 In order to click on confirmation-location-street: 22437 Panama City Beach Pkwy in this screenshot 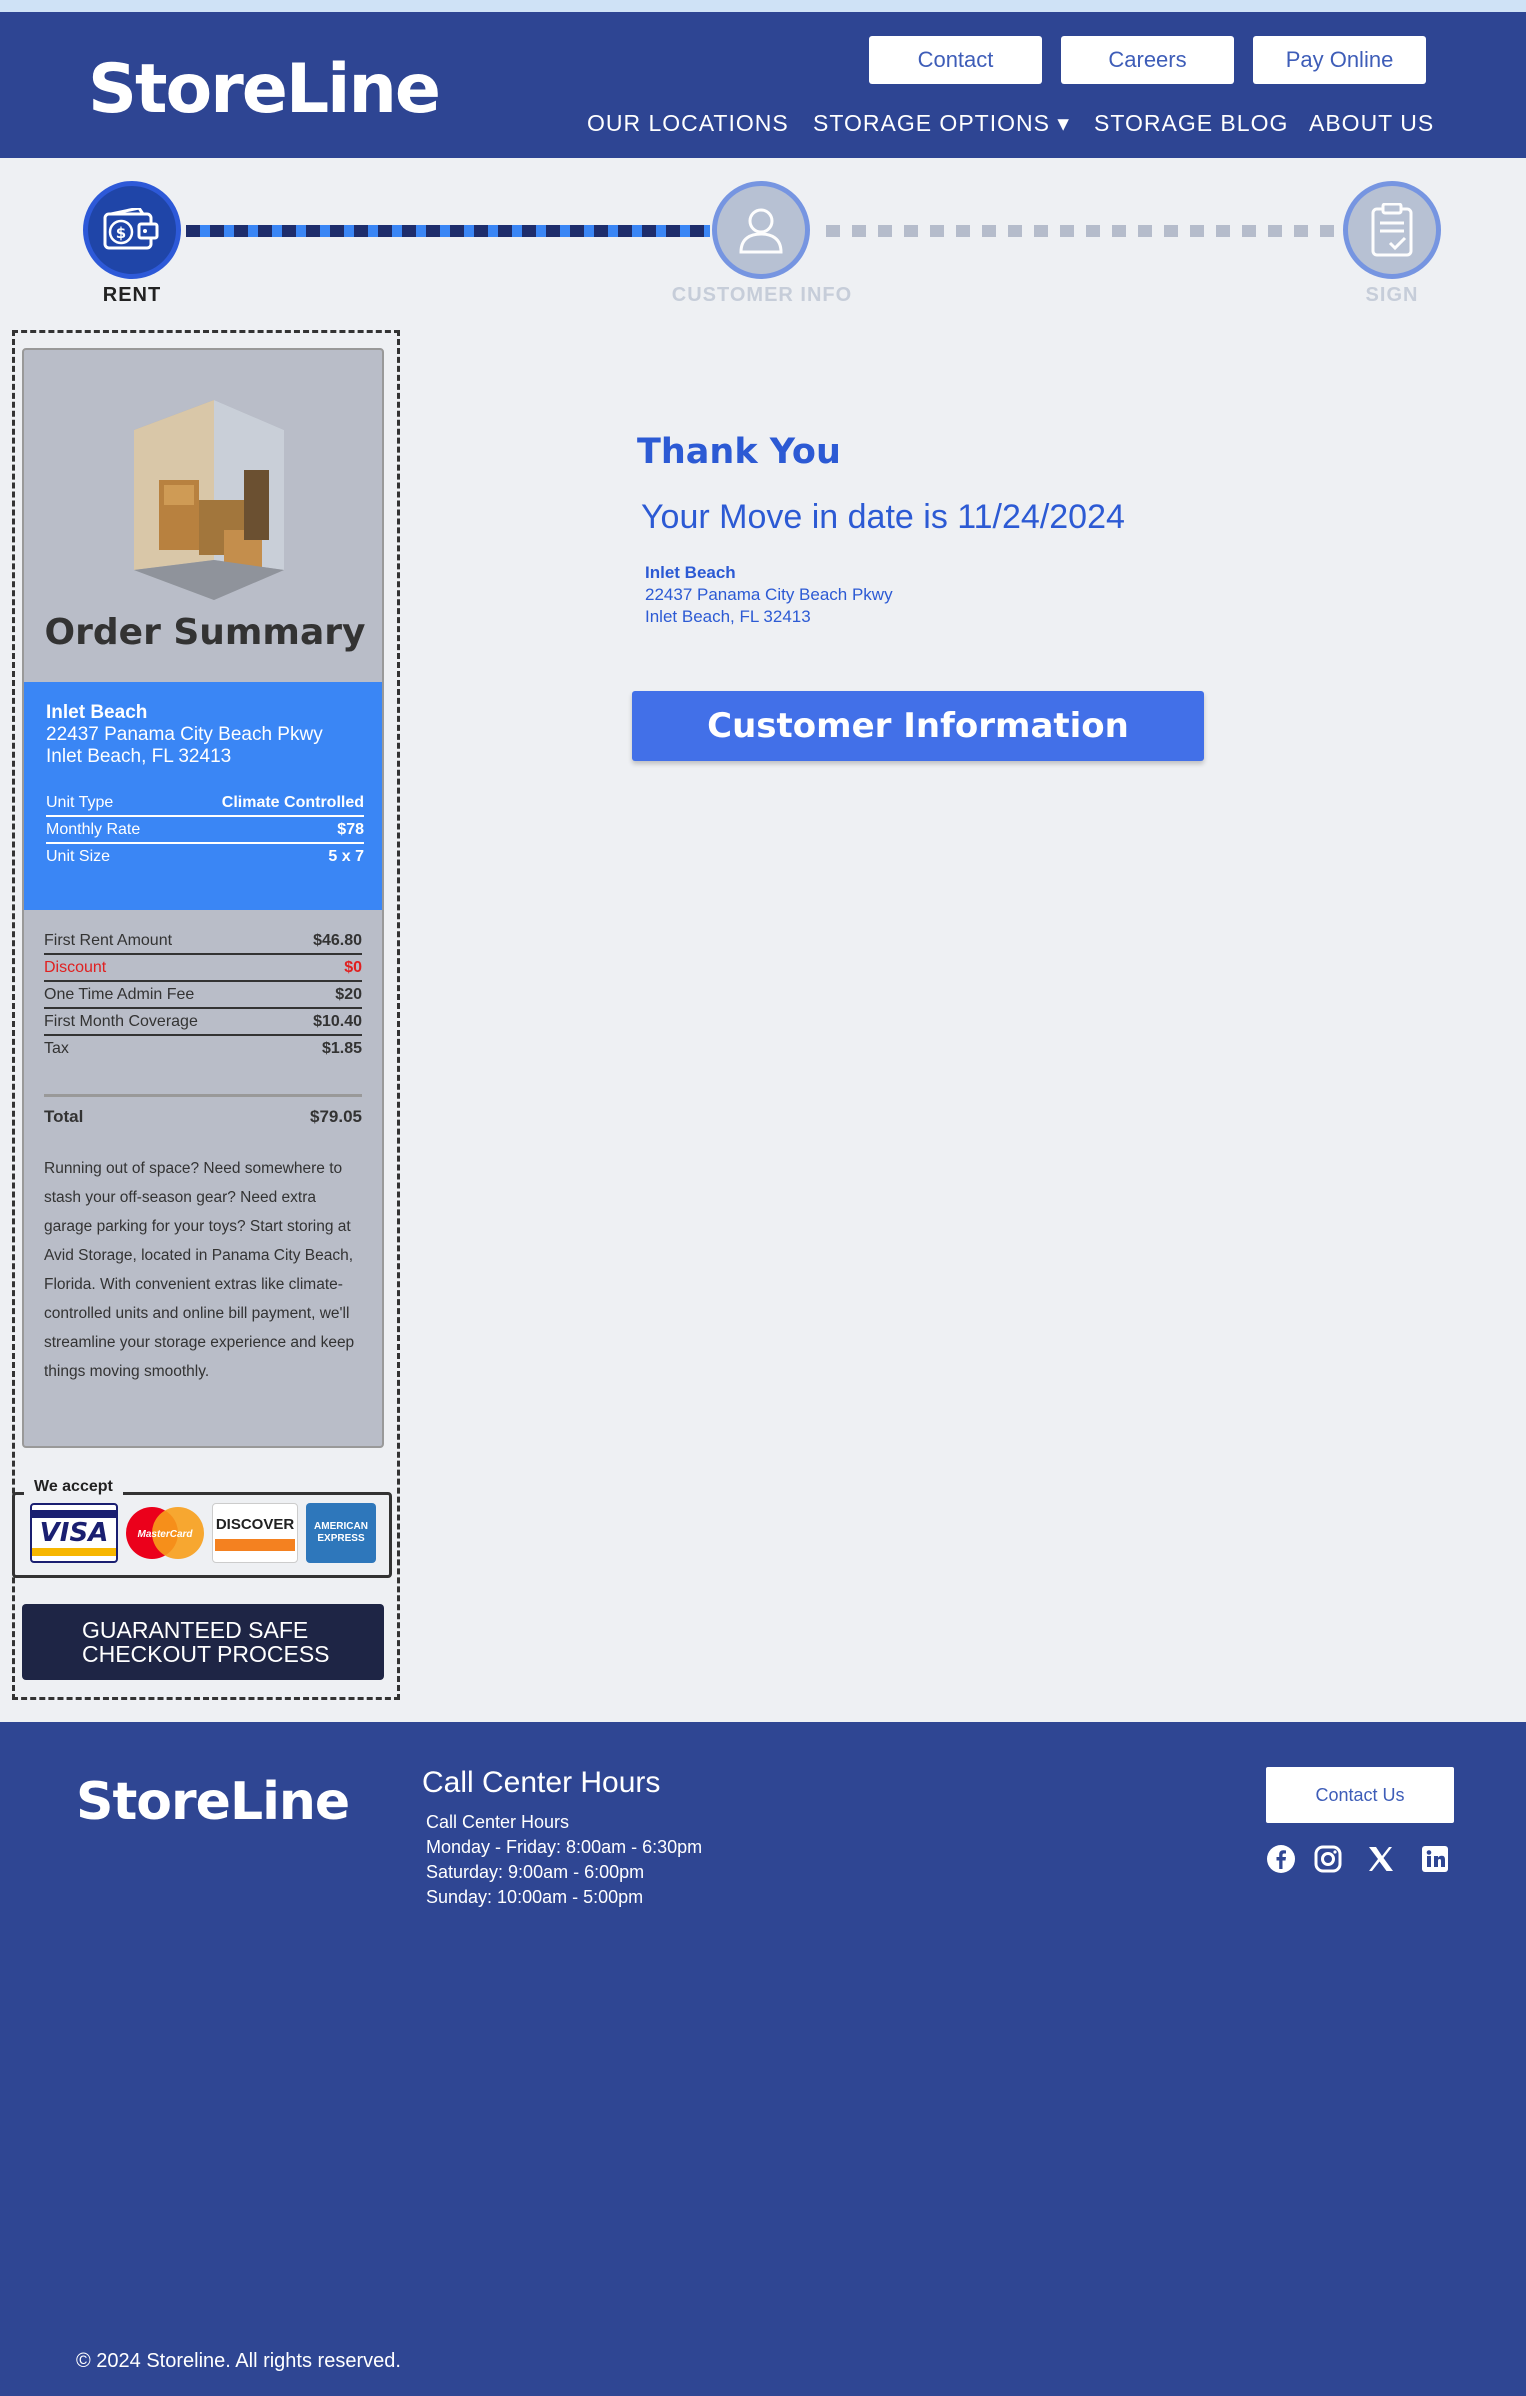, I will do `click(769, 594)`.